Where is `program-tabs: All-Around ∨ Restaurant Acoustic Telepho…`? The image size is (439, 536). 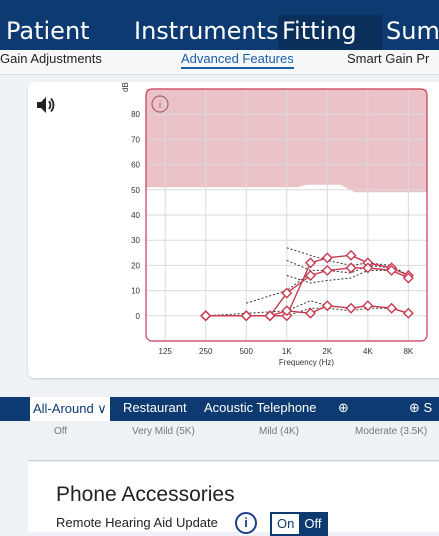
program-tabs: All-Around ∨ Restaurant Acoustic Telepho… is located at coordinates (219, 409).